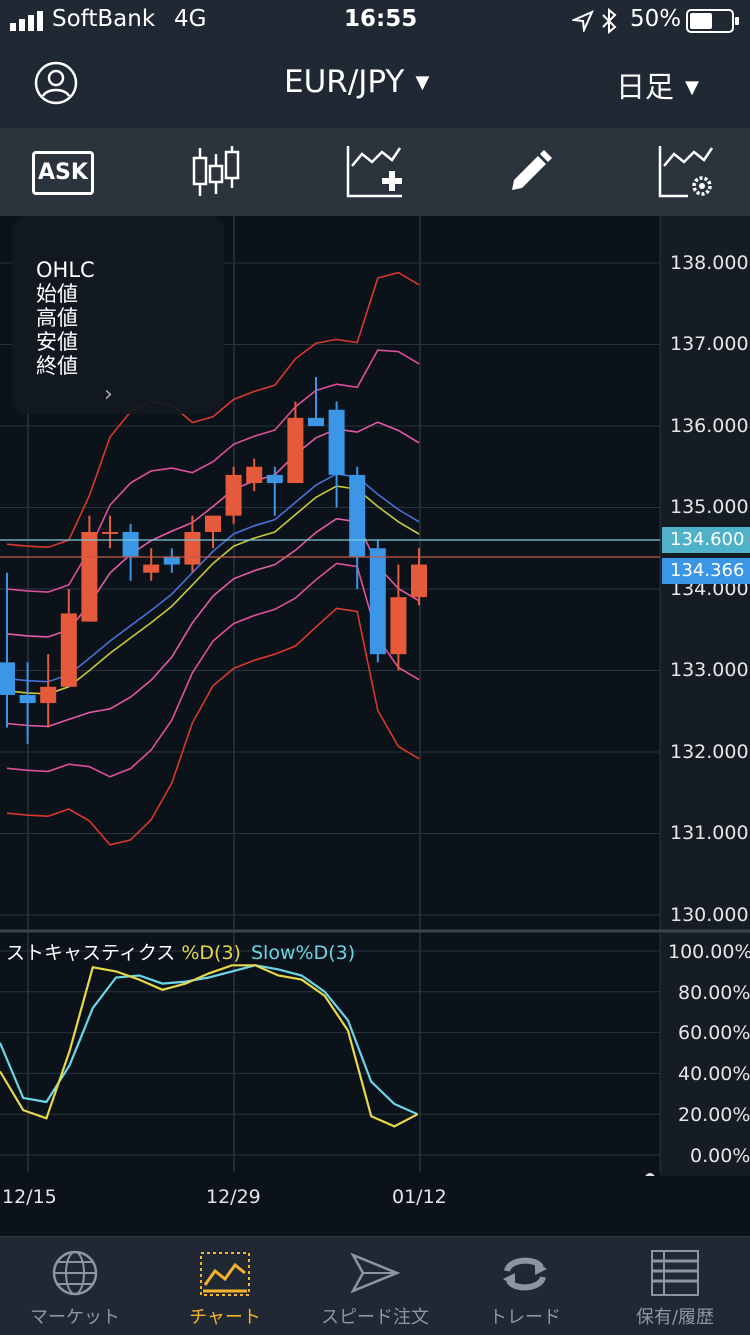  Describe the element at coordinates (706, 571) in the screenshot. I see `bid-price-tag: 134.366` at that location.